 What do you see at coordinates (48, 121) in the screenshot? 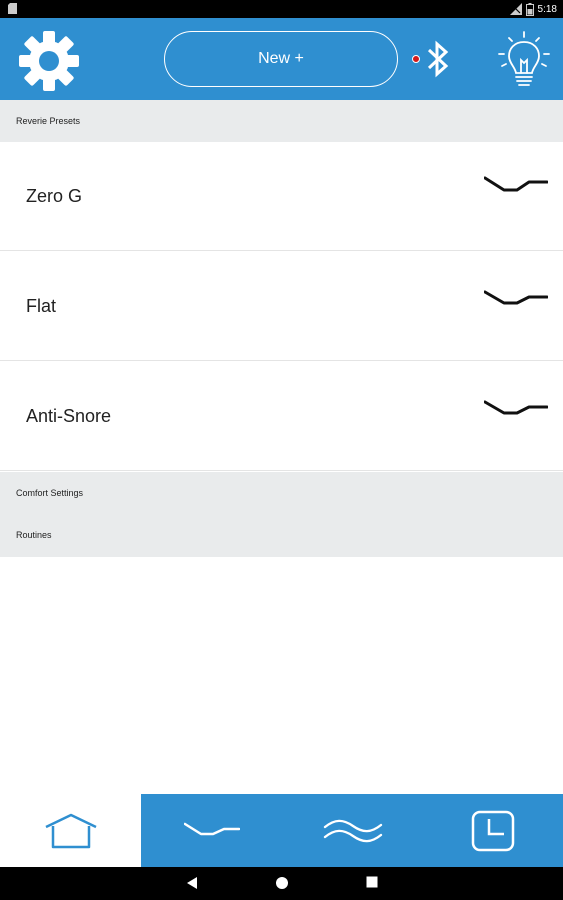
I see `section-title-presets: Reverie Presets` at bounding box center [48, 121].